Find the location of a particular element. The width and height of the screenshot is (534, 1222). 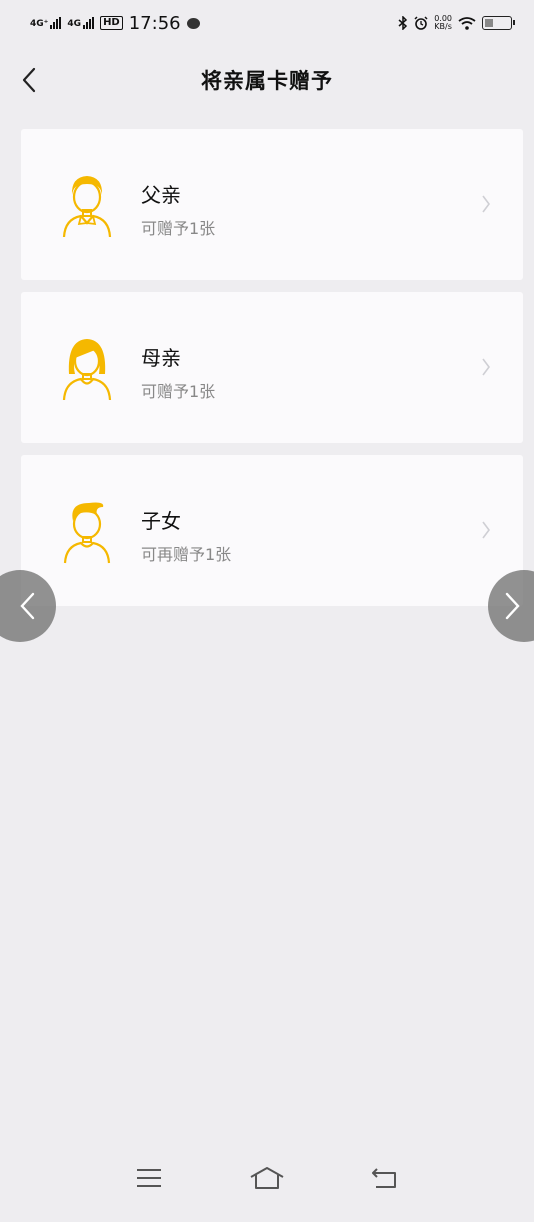

page-title: 将亲属卡赠予 is located at coordinates (267, 81).